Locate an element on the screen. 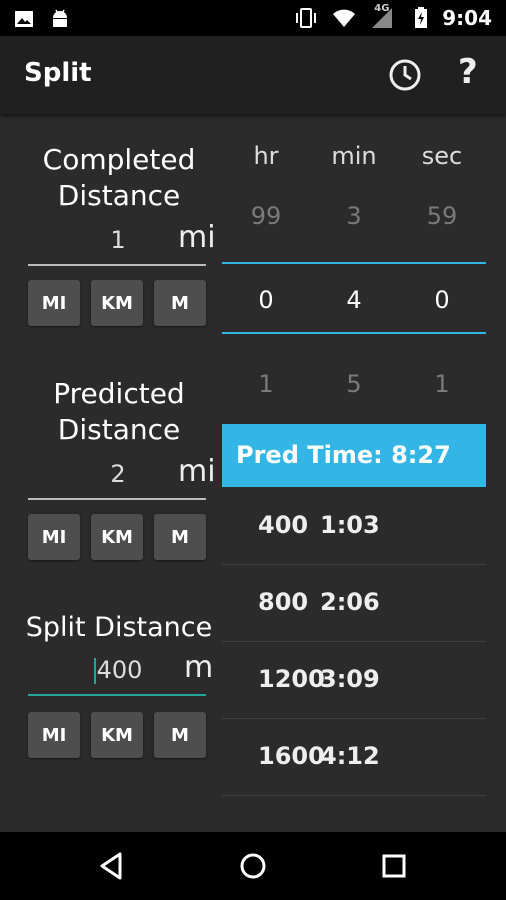 The image size is (506, 900). recents-button is located at coordinates (394, 866).